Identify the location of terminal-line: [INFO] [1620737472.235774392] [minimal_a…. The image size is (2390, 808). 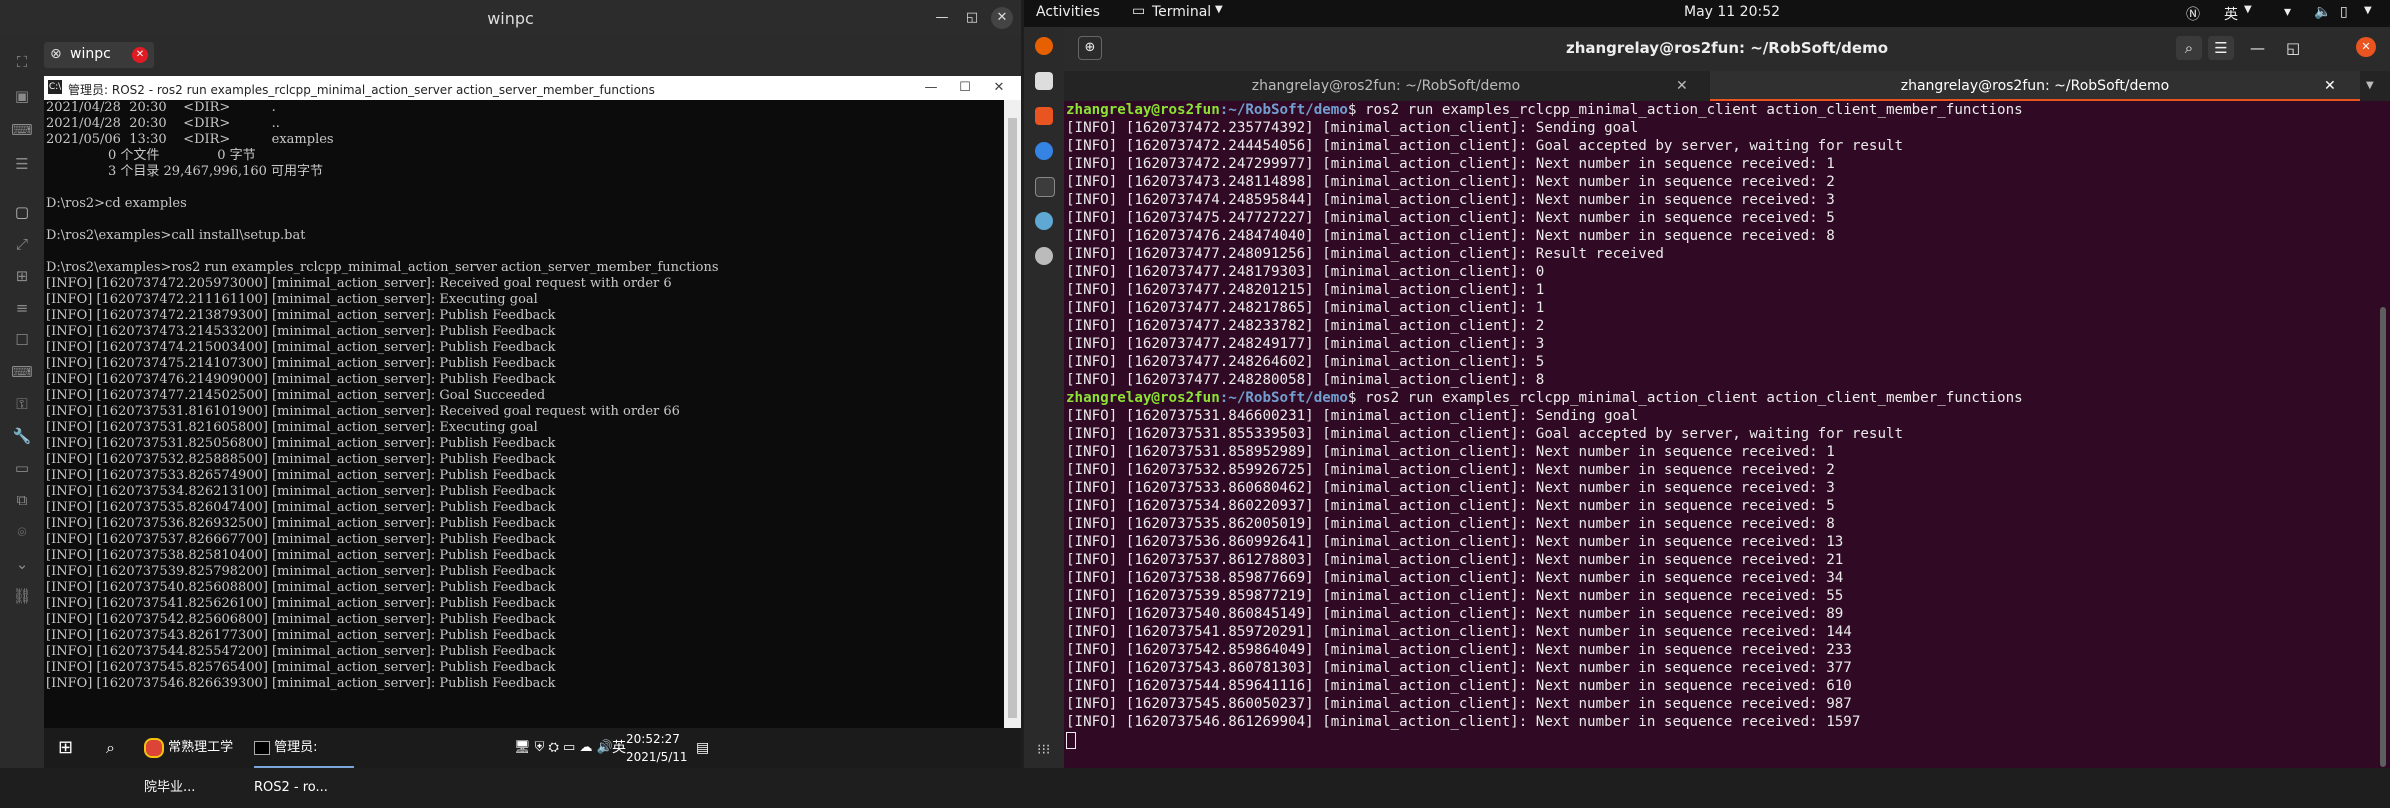
(1352, 128).